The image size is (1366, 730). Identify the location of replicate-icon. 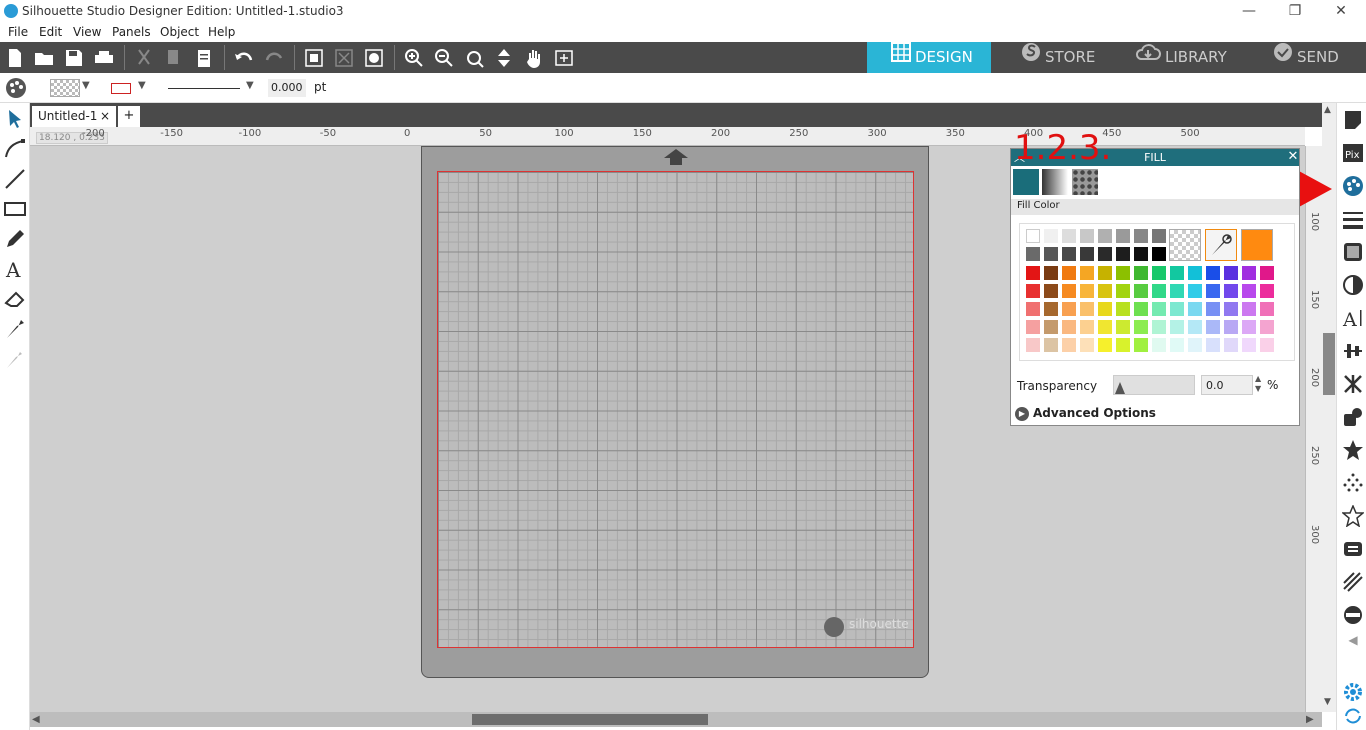
(374, 58).